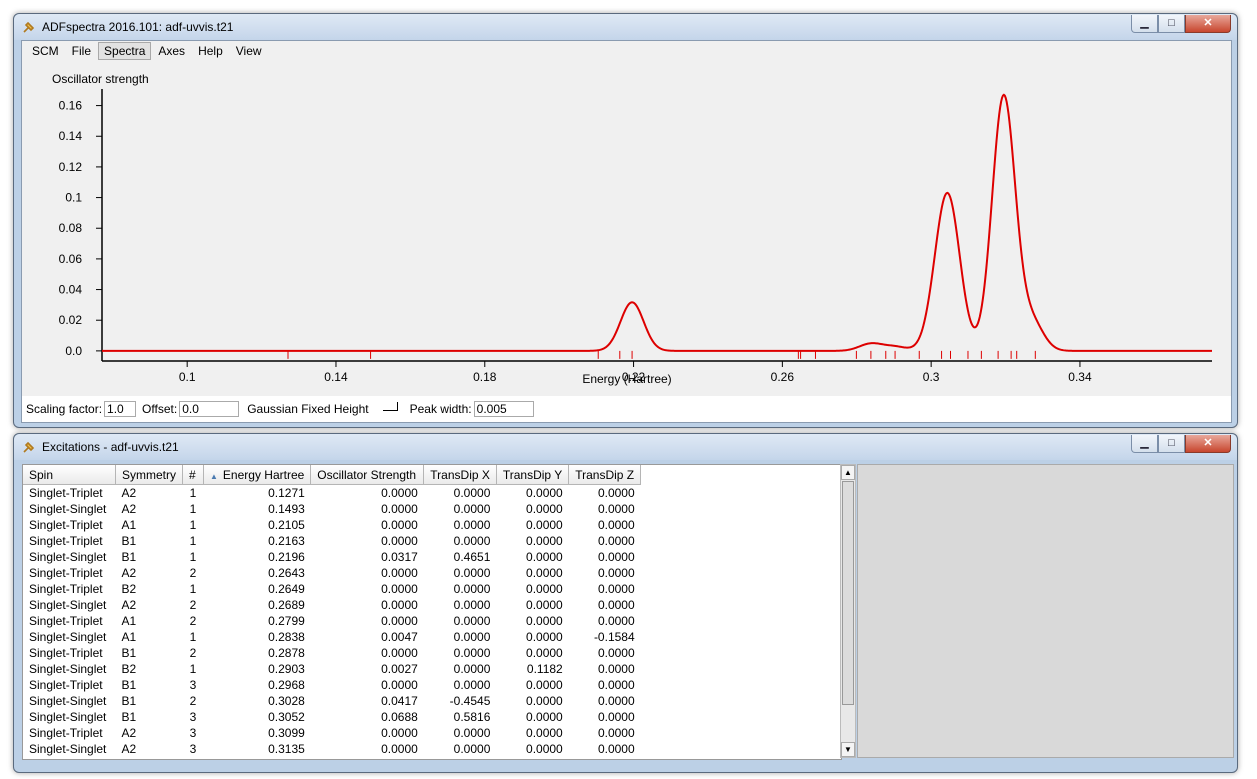 The image size is (1257, 779). Describe the element at coordinates (73, 198) in the screenshot. I see `y-tick-label: 0.1` at that location.